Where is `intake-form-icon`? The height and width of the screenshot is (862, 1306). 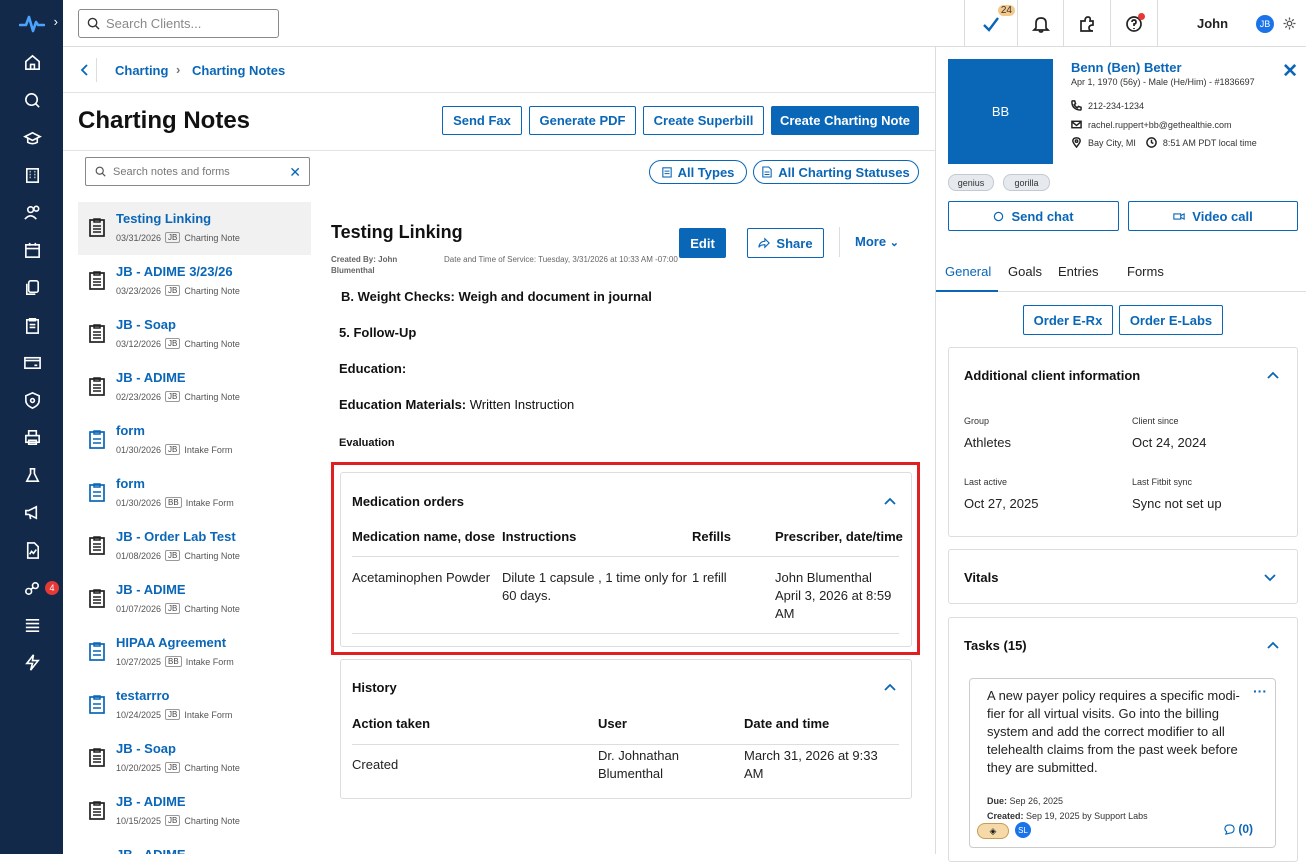 intake-form-icon is located at coordinates (97, 492).